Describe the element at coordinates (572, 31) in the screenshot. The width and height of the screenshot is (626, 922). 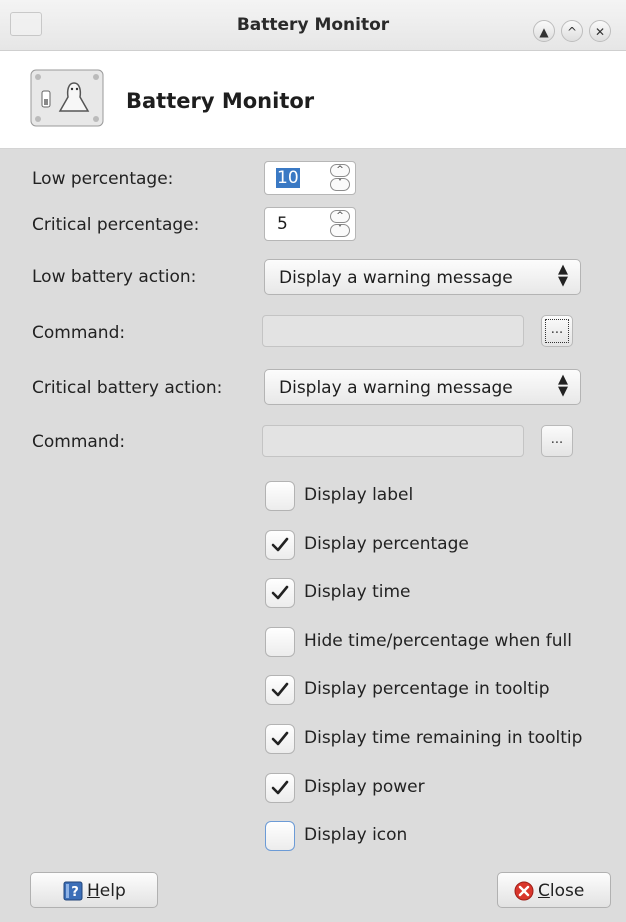
I see `maximize-button: ^` at that location.